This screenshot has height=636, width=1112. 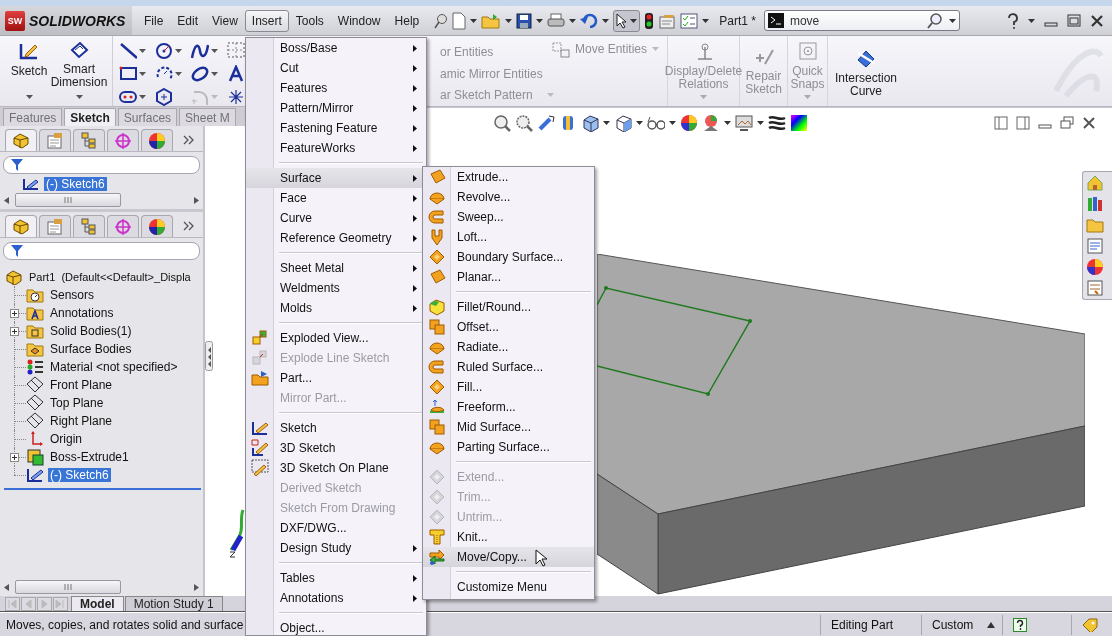 What do you see at coordinates (556, 20) in the screenshot?
I see `print-icon` at bounding box center [556, 20].